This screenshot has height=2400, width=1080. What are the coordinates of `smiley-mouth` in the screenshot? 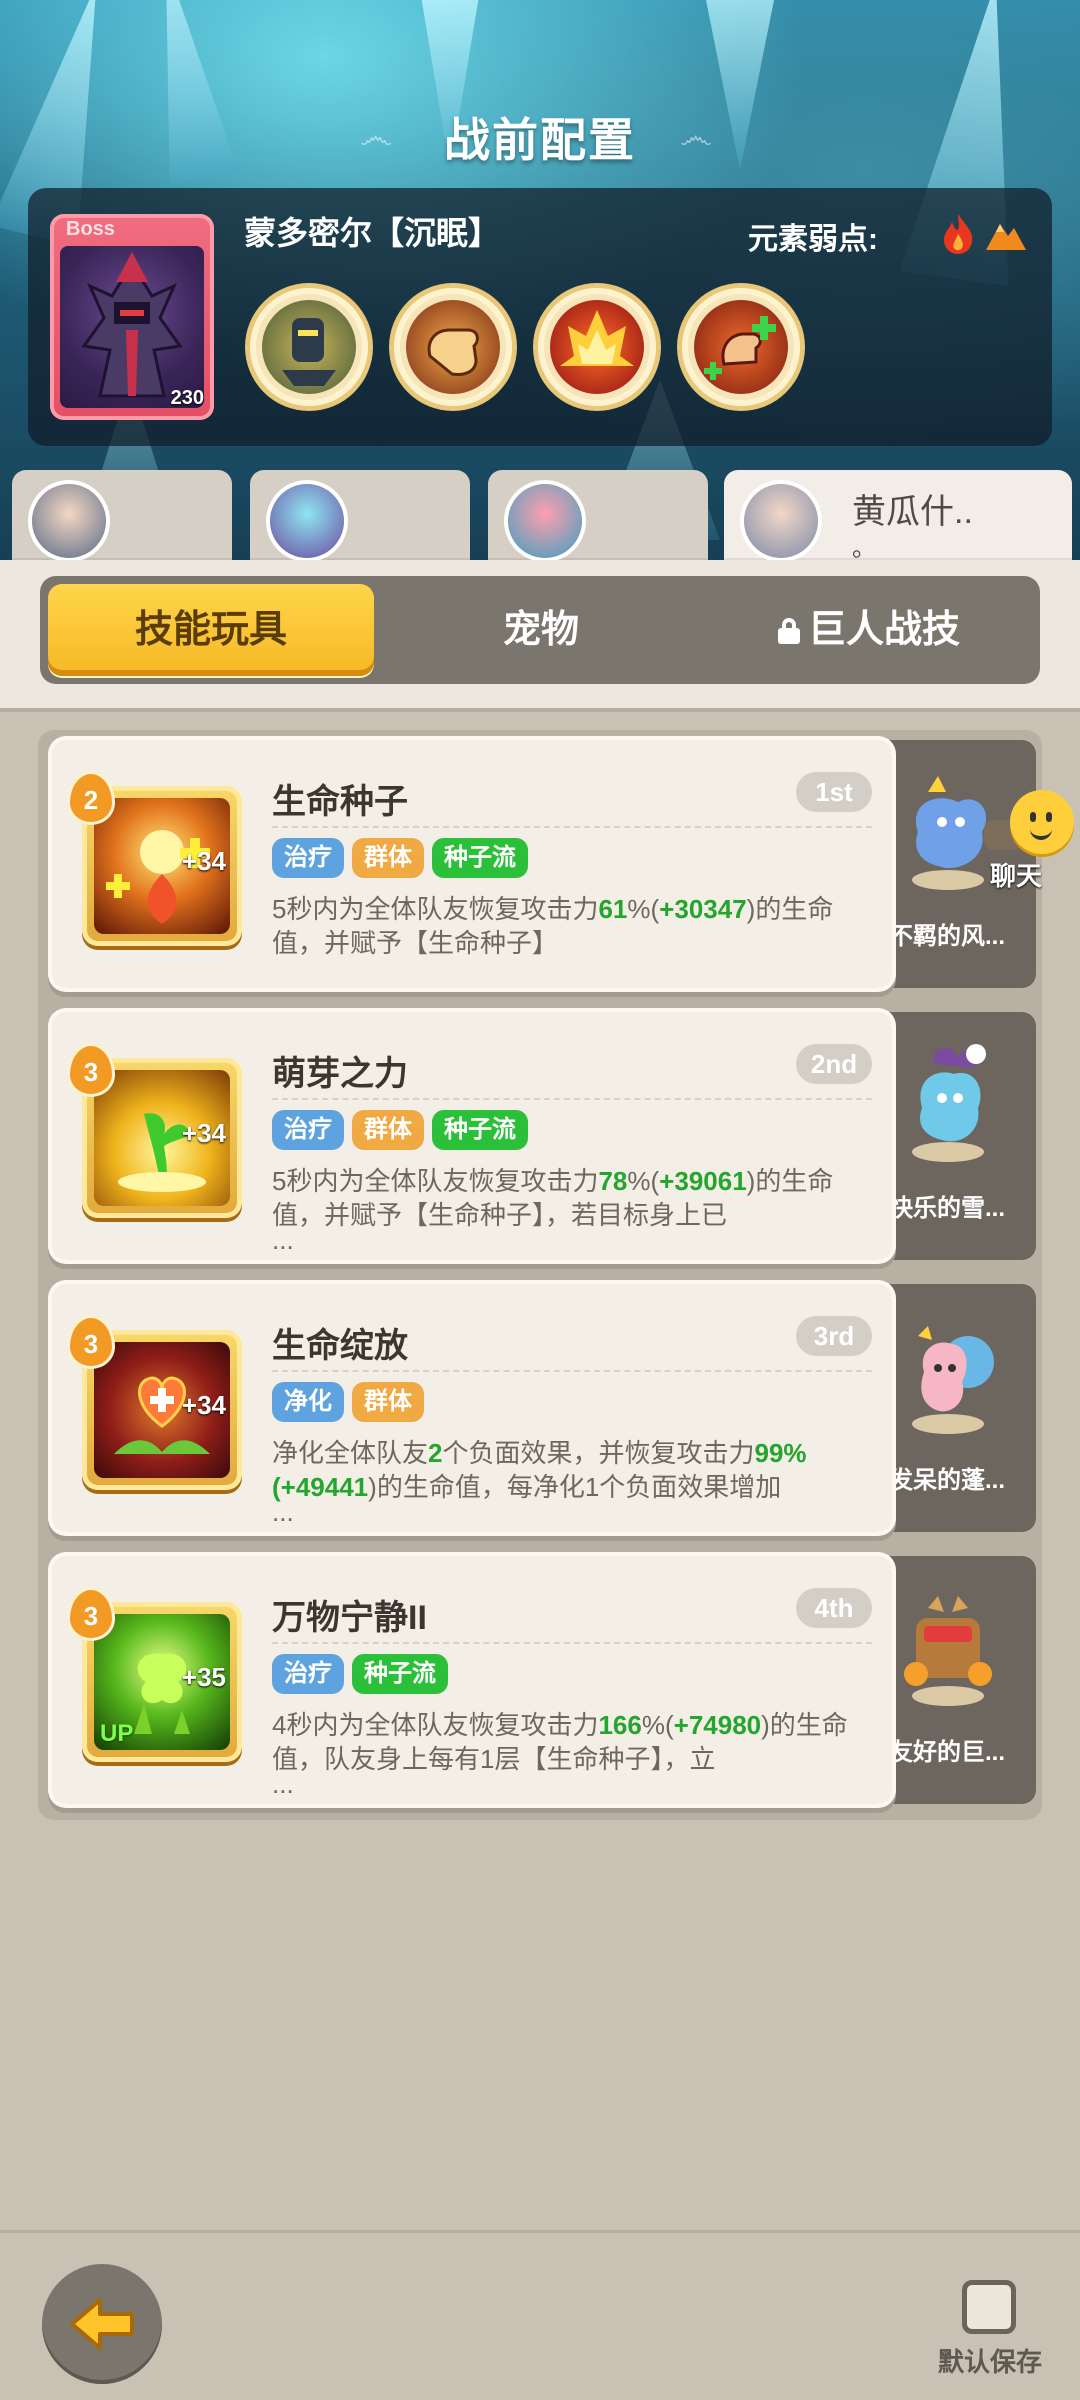 It's located at (1041, 833).